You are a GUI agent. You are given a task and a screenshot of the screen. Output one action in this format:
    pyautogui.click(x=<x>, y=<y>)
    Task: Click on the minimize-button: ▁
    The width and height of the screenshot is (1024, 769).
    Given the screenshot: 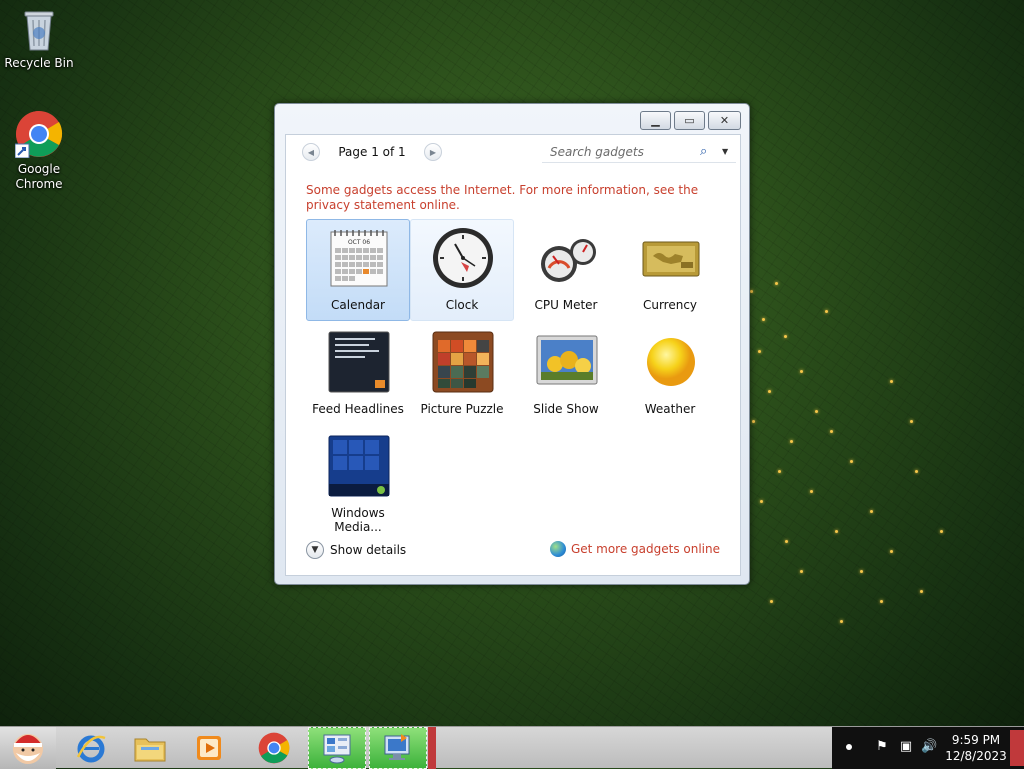 What is the action you would take?
    pyautogui.click(x=655, y=120)
    